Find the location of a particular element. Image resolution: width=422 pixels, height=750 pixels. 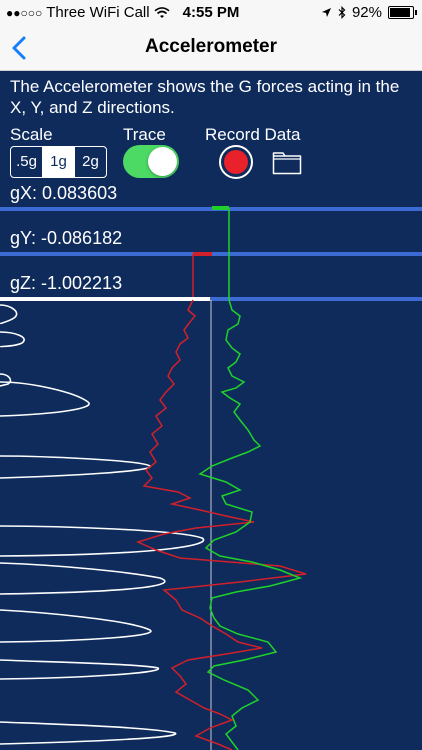

folder-icon is located at coordinates (287, 163).